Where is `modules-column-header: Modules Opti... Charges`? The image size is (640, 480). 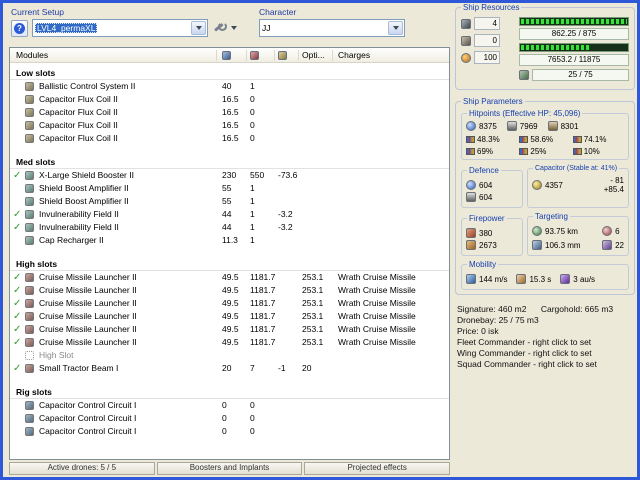 modules-column-header: Modules Opti... Charges is located at coordinates (229, 55).